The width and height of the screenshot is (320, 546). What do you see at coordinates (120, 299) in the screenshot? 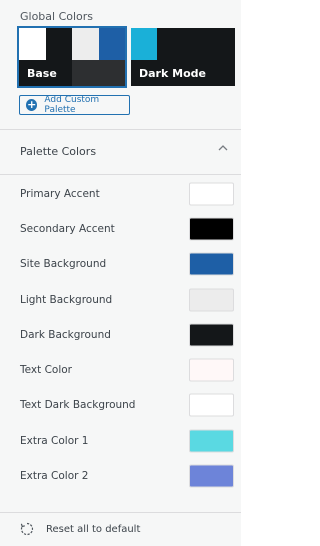
I see `palette-color-row: Light Background` at bounding box center [120, 299].